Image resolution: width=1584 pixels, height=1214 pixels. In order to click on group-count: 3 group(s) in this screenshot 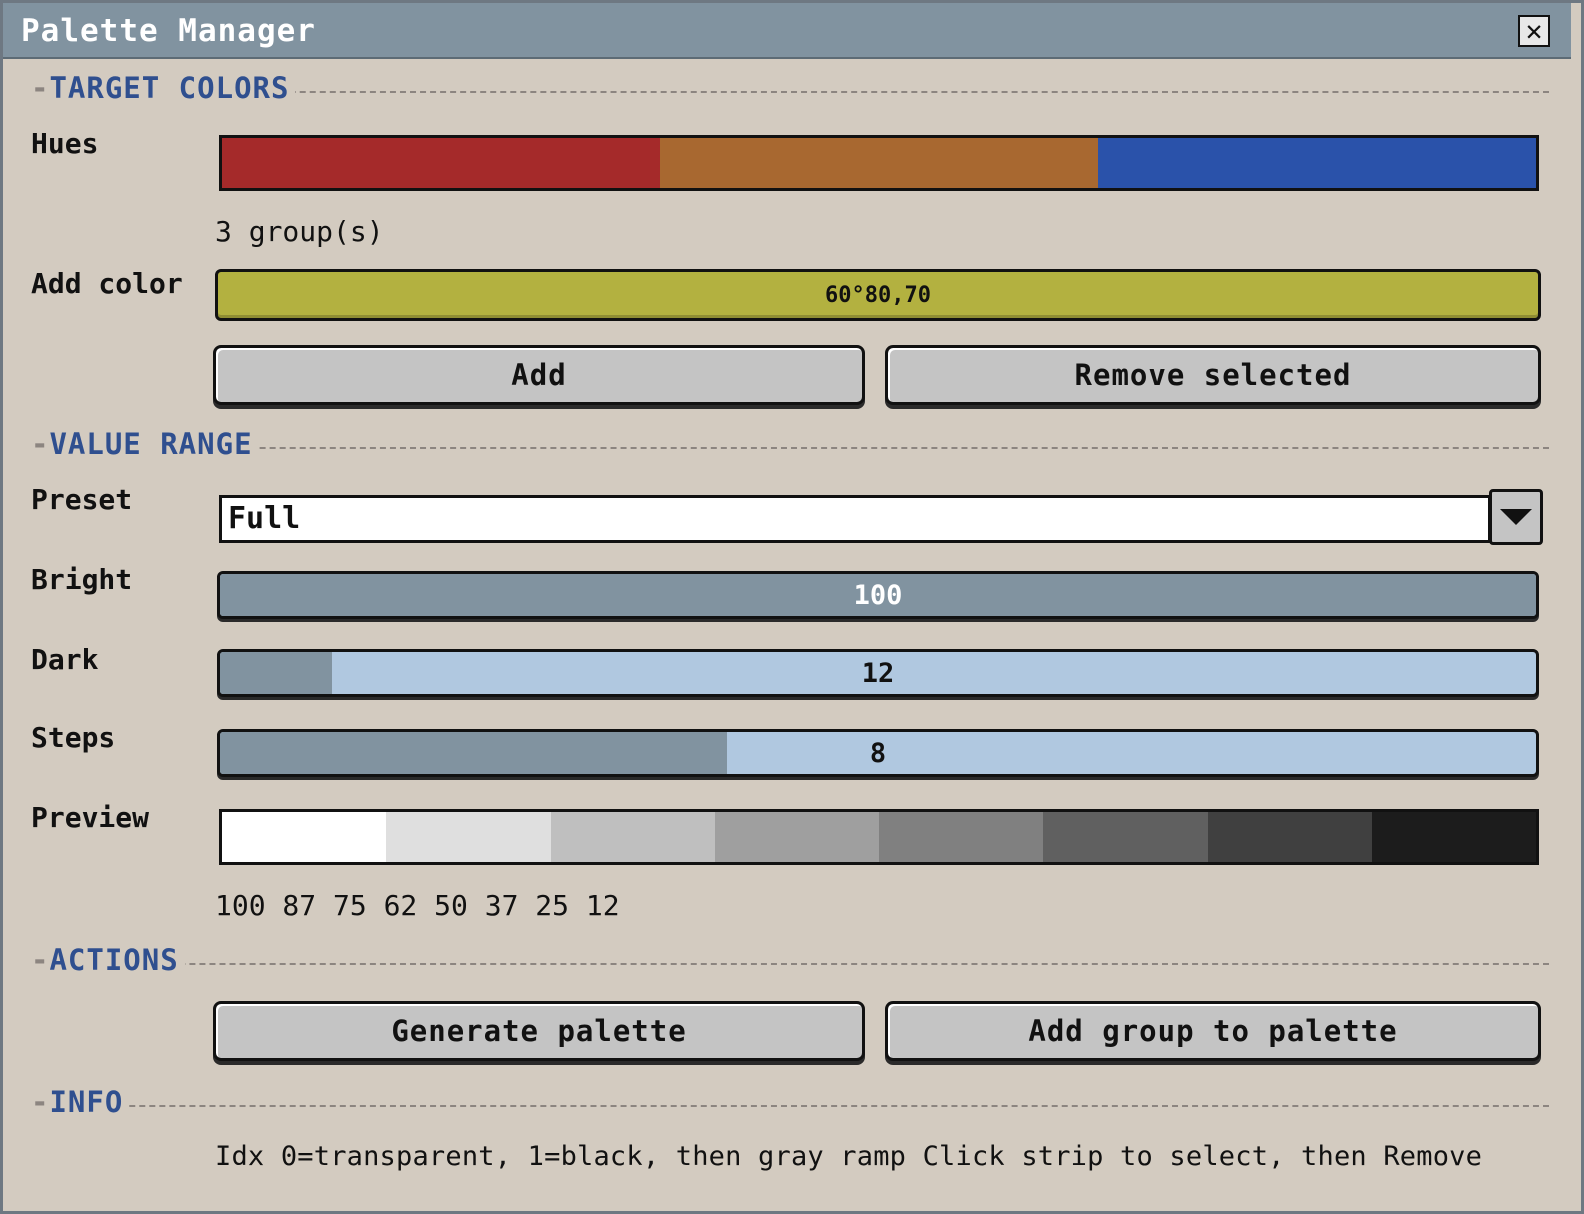, I will do `click(299, 231)`.